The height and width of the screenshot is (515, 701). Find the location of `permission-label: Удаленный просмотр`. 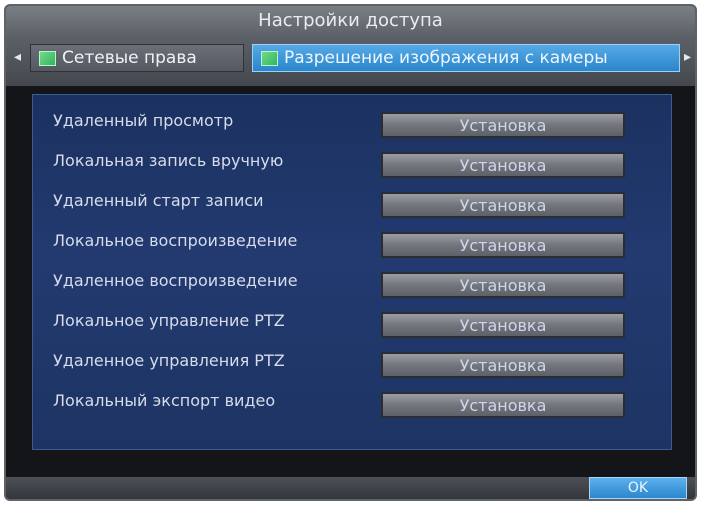

permission-label: Удаленный просмотр is located at coordinates (143, 120).